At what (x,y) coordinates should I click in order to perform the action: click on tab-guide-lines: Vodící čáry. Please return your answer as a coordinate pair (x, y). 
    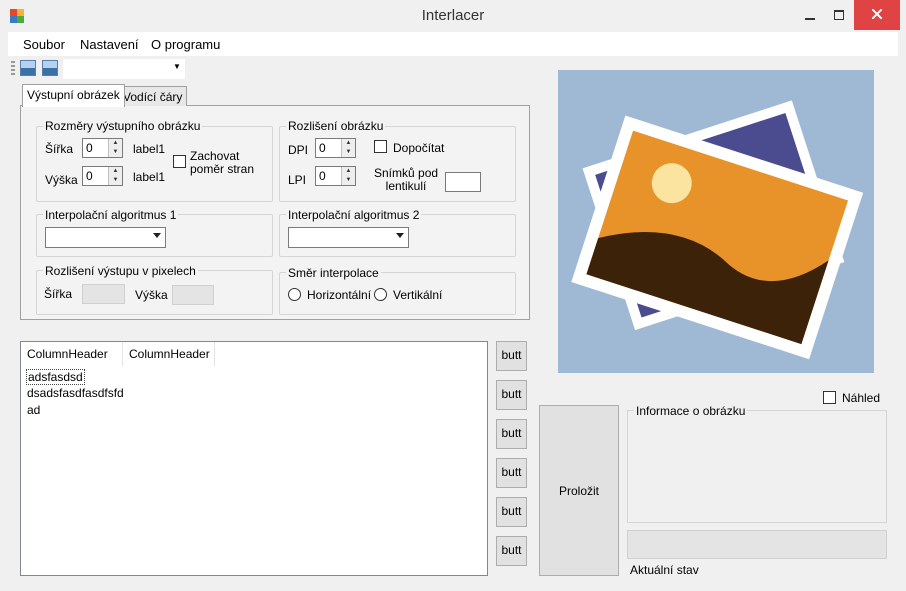
    Looking at the image, I should click on (153, 96).